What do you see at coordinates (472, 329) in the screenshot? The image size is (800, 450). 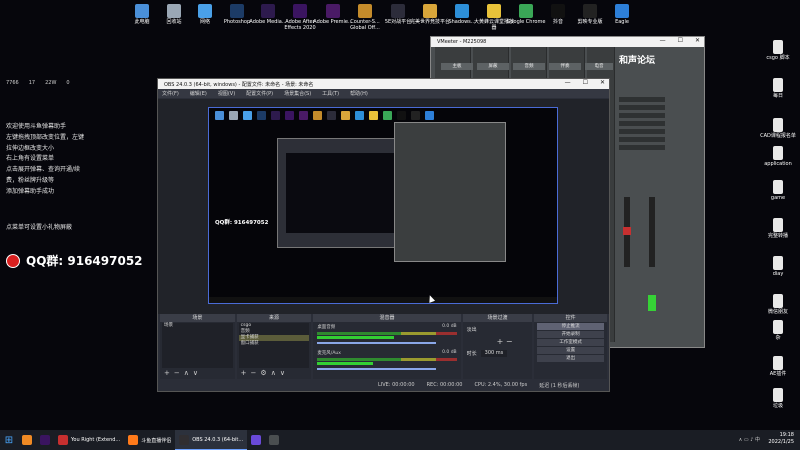 I see `transition-type: 淡出` at bounding box center [472, 329].